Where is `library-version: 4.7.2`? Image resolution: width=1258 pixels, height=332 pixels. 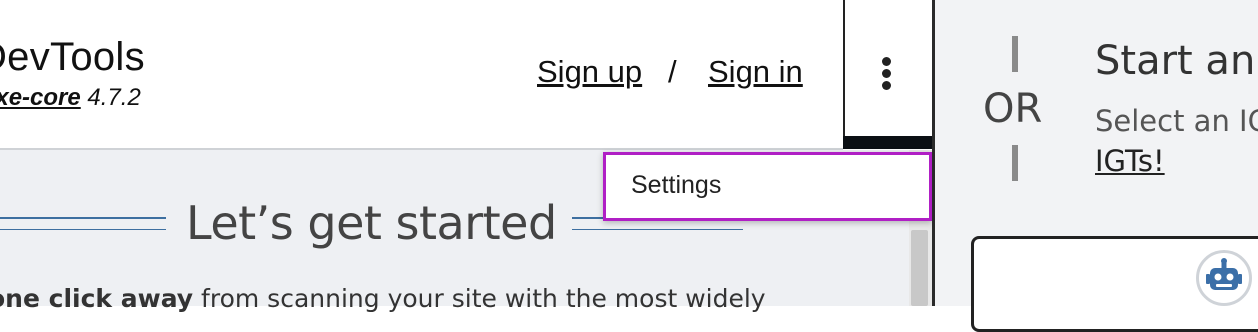
library-version: 4.7.2 is located at coordinates (114, 97).